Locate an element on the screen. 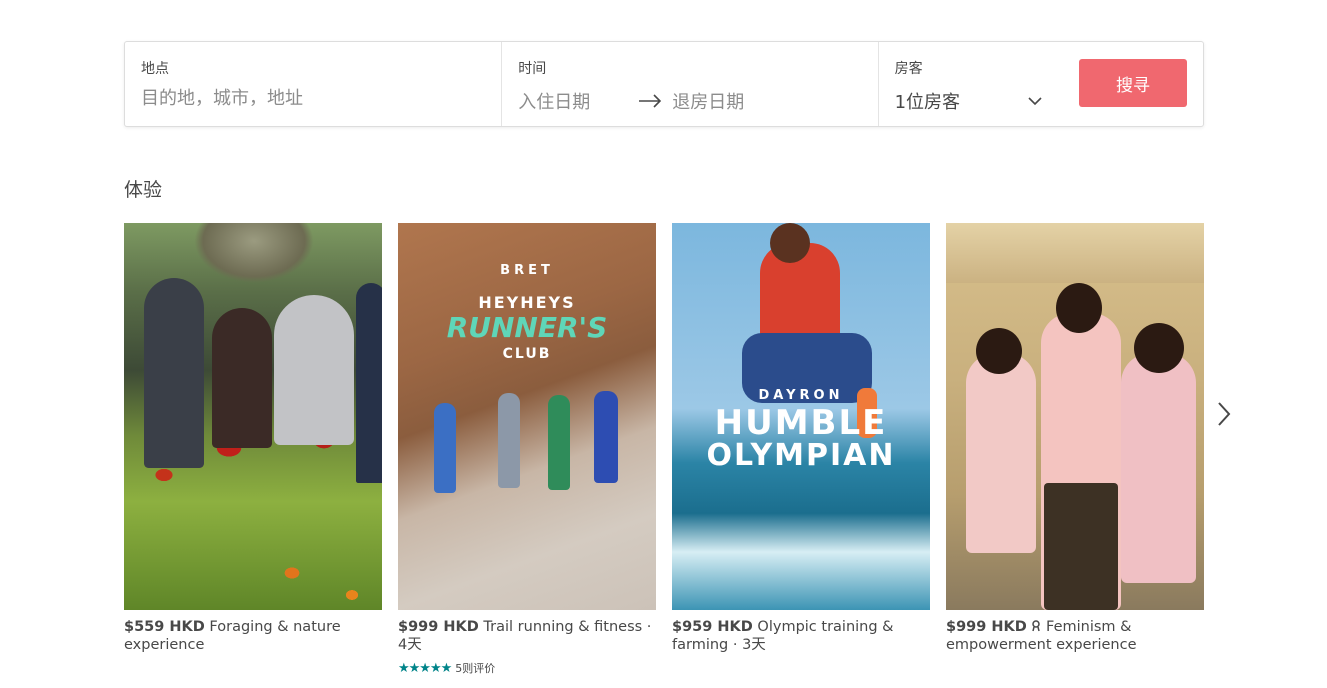 The image size is (1327, 688). chevron-down-icon is located at coordinates (1035, 101).